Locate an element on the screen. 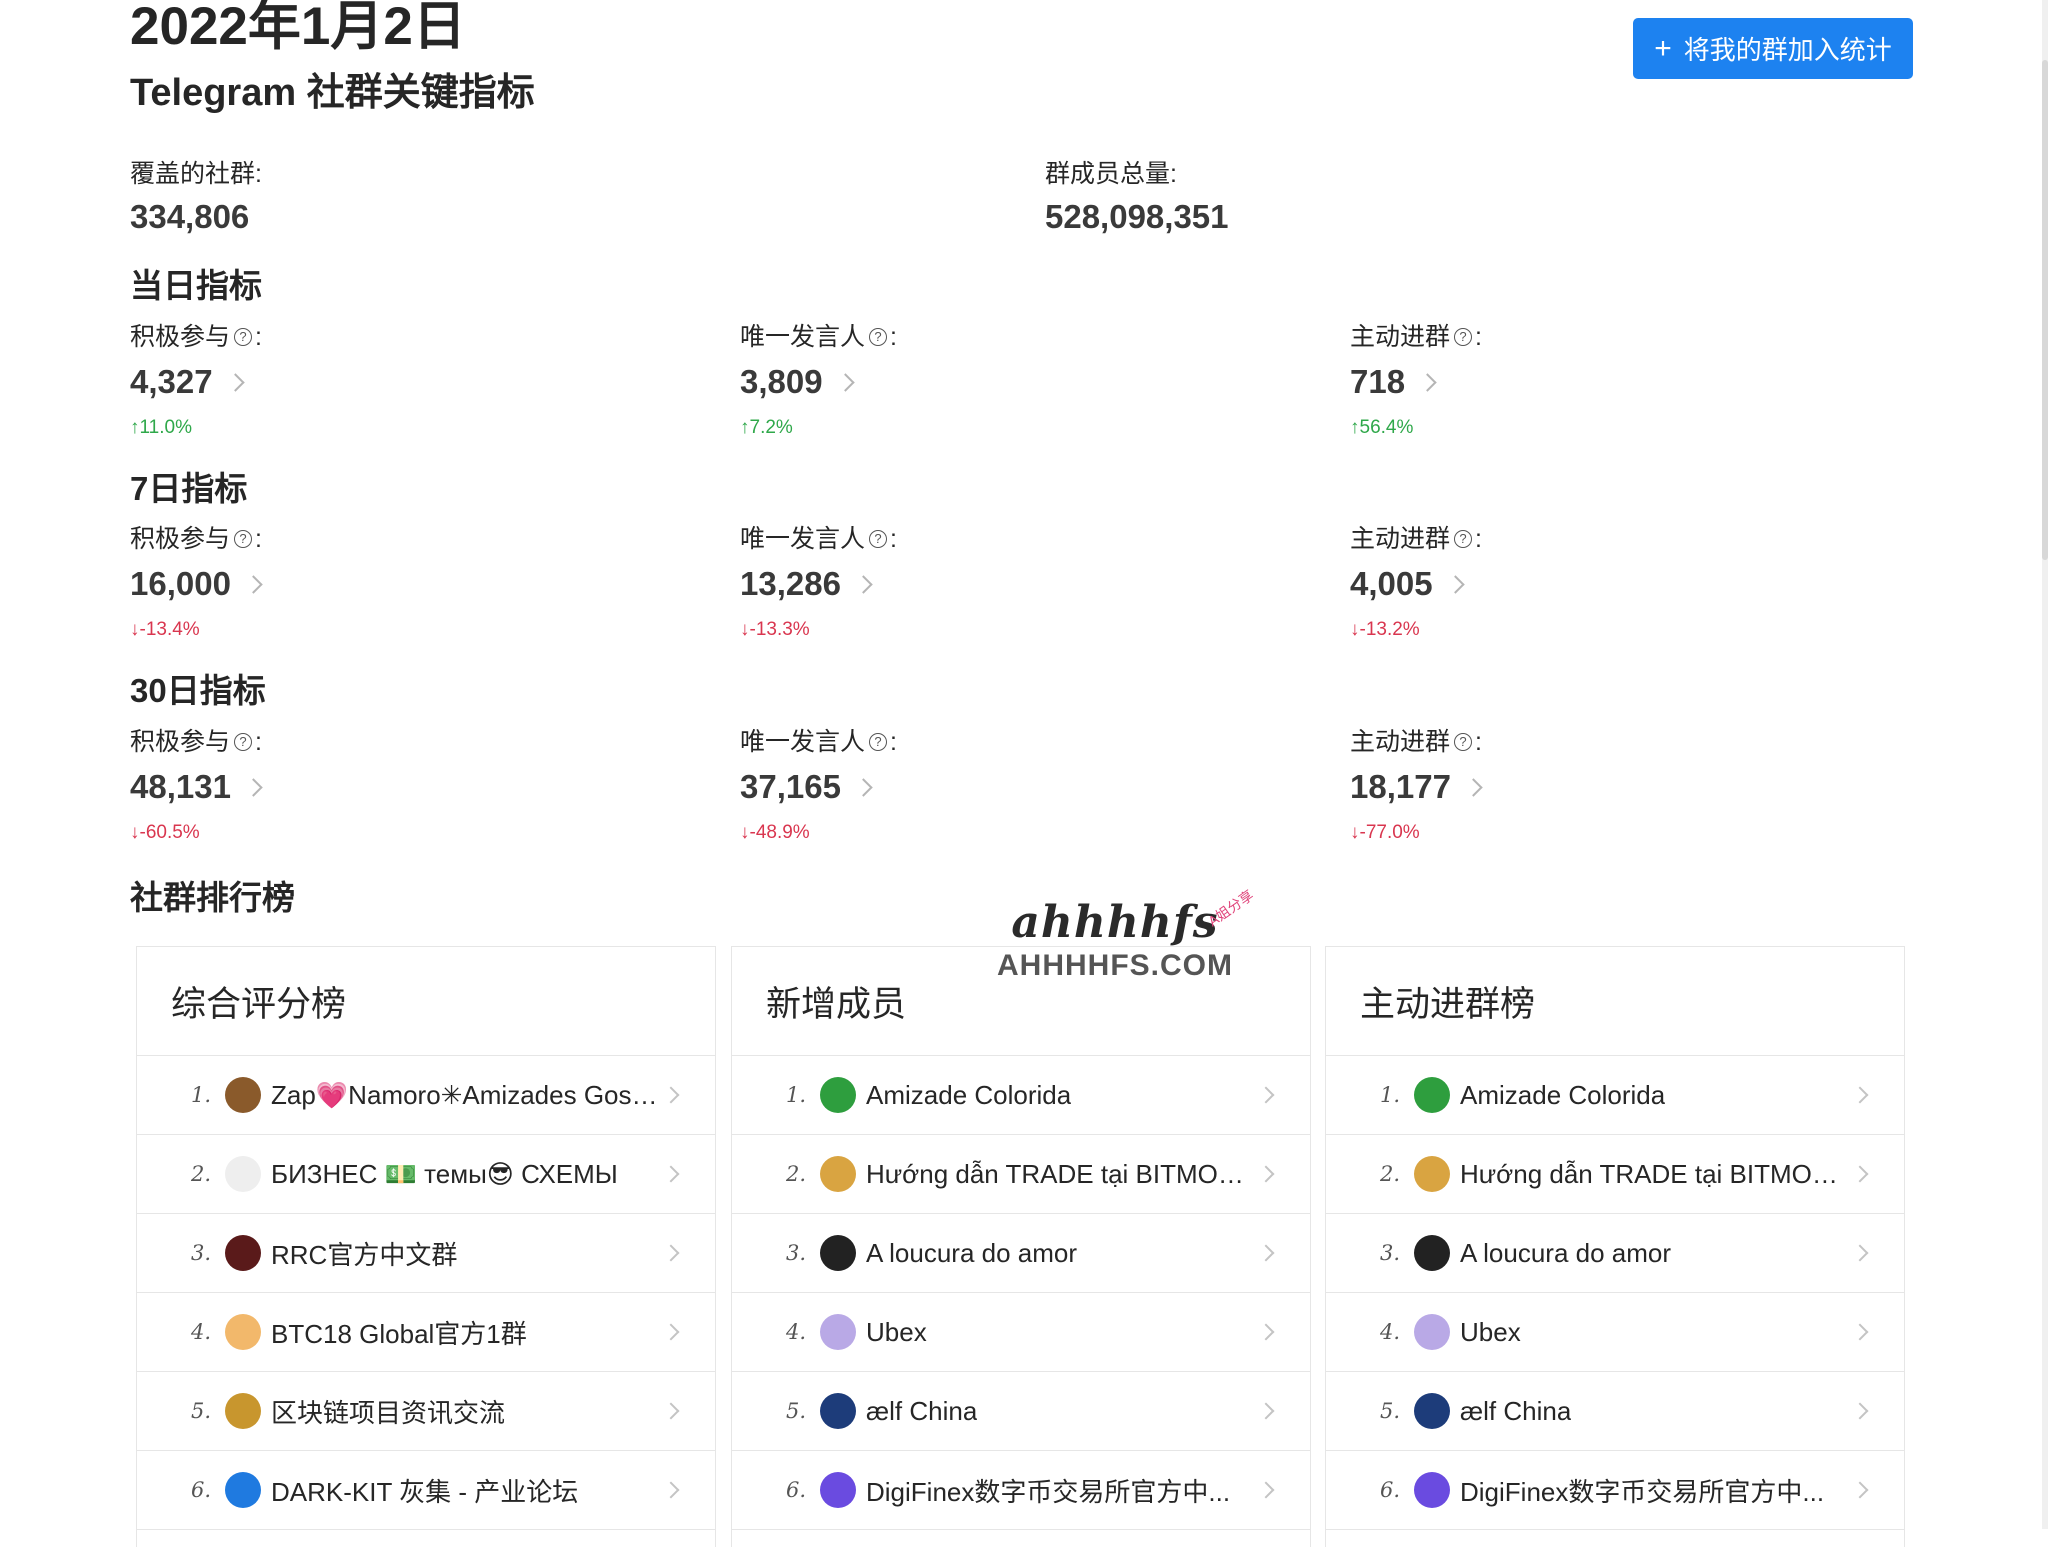  metric-value-link: 718 is located at coordinates (1393, 382).